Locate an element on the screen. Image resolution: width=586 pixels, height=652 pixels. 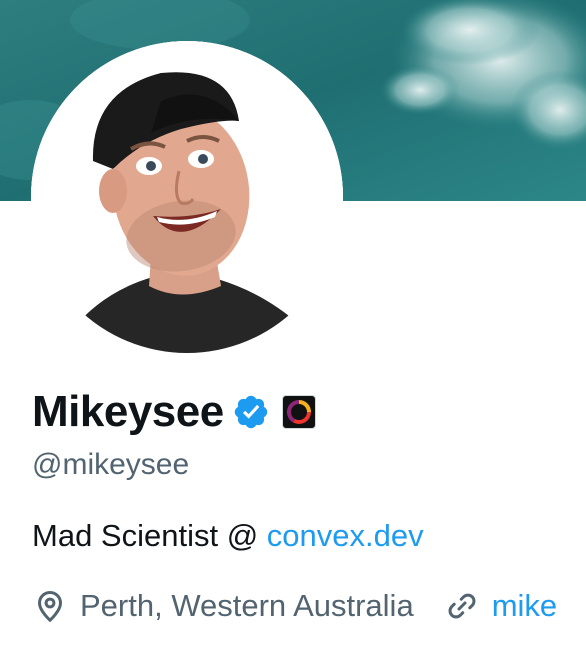
bio: Mad Scientist @ convex.dev is located at coordinates (228, 536).